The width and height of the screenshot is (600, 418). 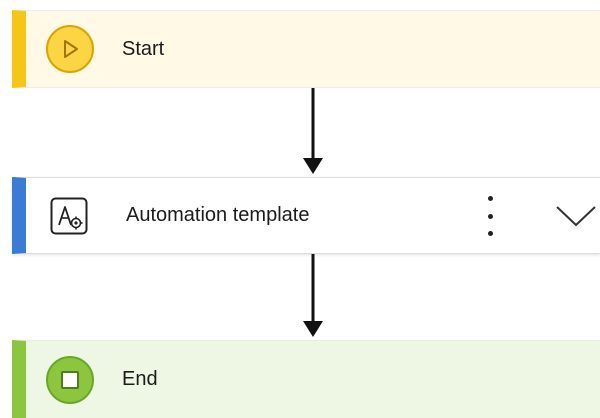 I want to click on automation-template-label: Automation template, so click(x=218, y=215).